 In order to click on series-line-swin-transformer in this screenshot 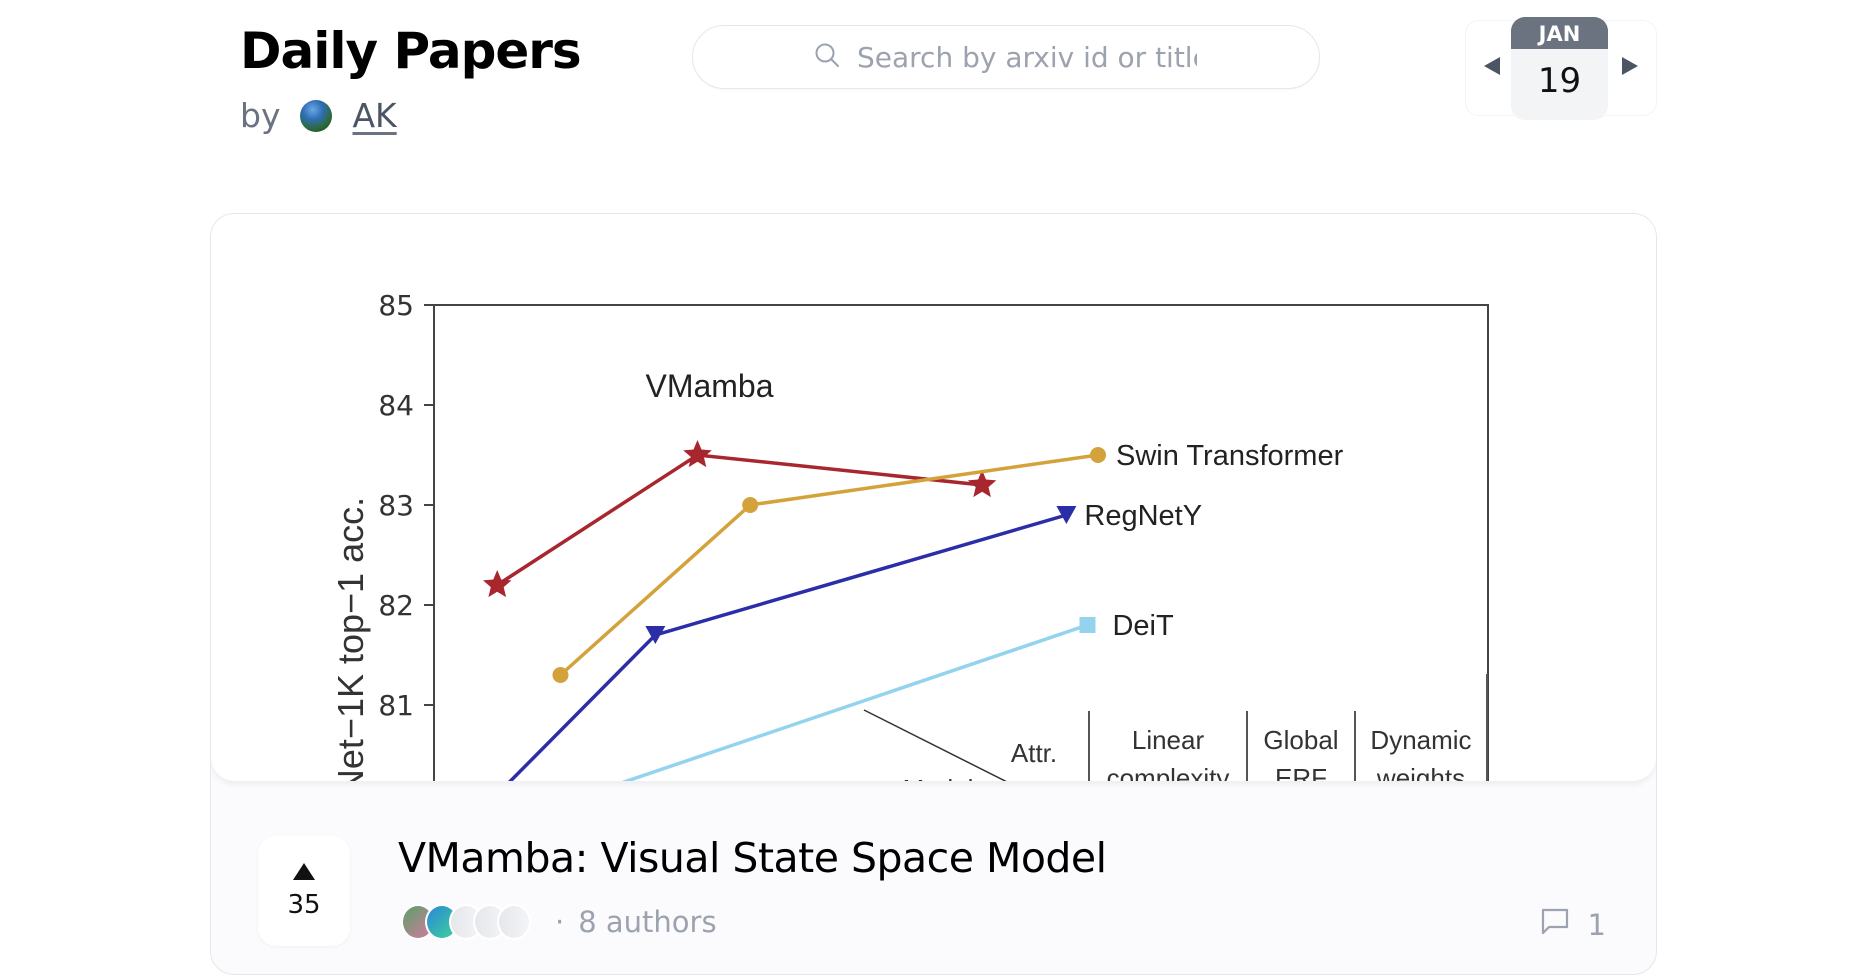, I will do `click(829, 565)`.